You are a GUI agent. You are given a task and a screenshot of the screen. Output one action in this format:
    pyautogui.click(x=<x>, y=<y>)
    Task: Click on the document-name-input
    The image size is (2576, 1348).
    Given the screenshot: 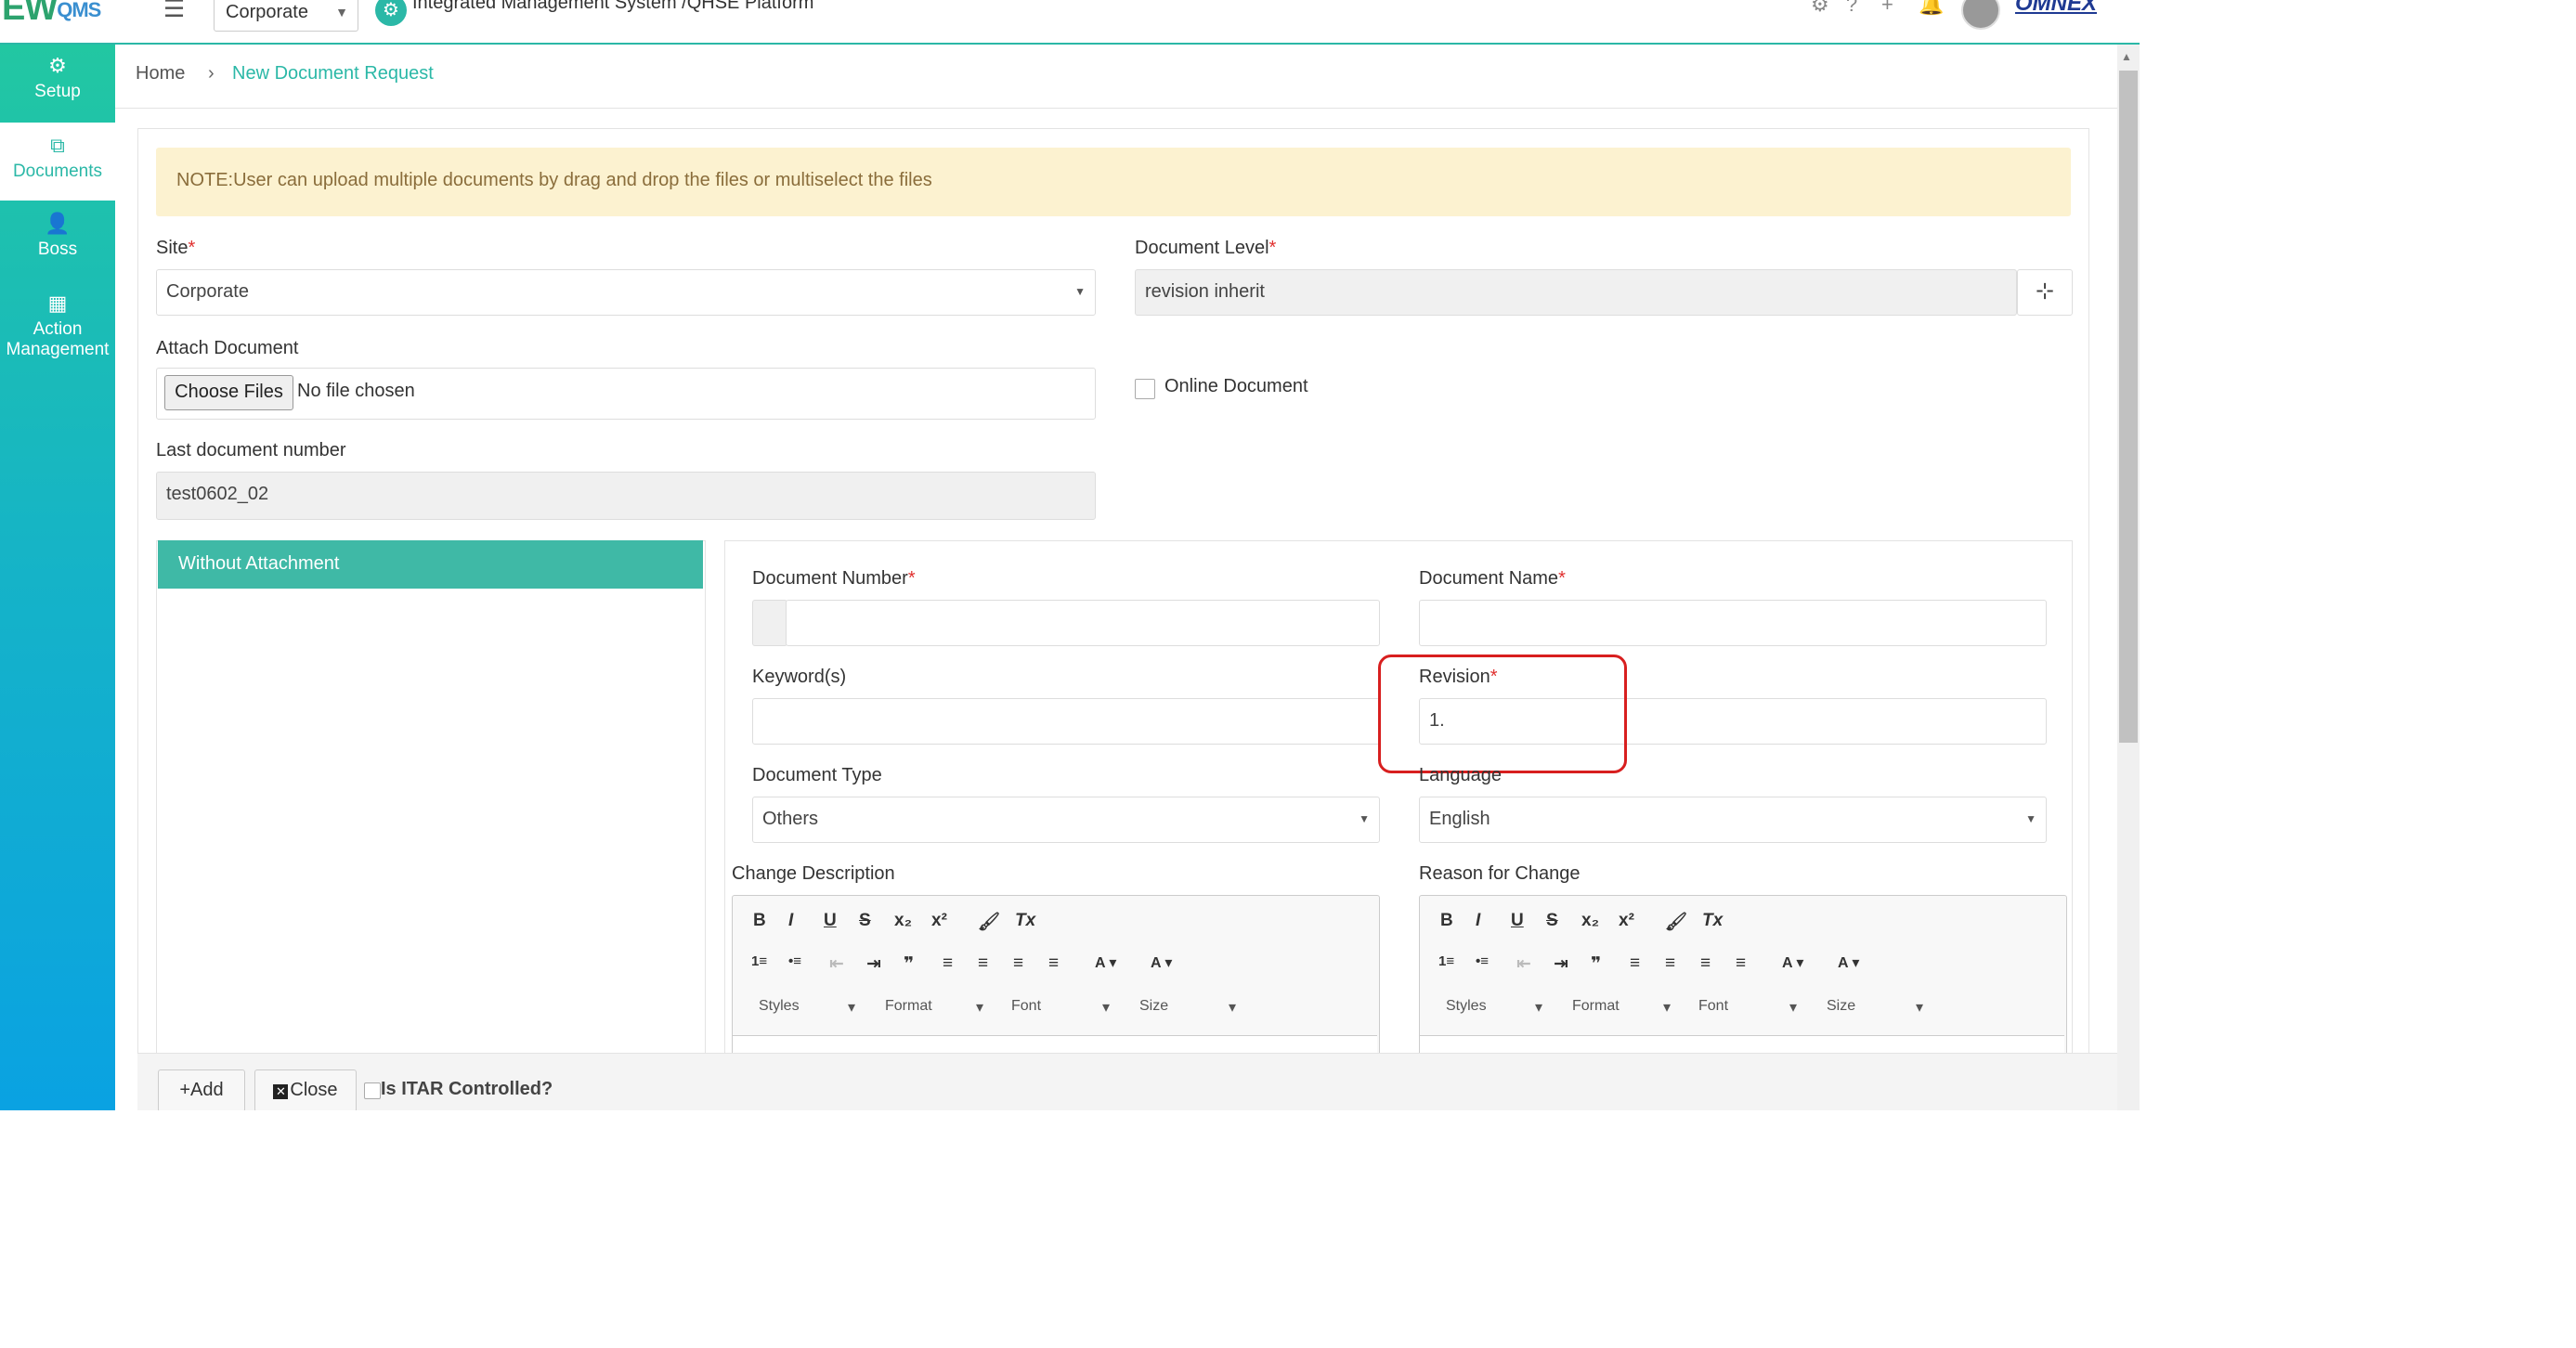 What is the action you would take?
    pyautogui.click(x=1733, y=623)
    